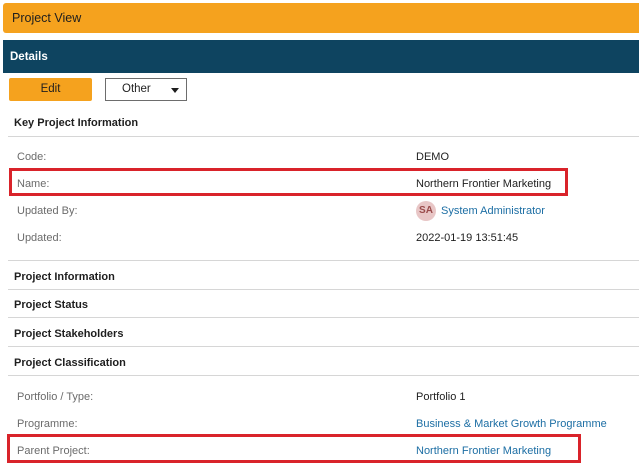 This screenshot has width=639, height=465. What do you see at coordinates (39, 238) in the screenshot?
I see `updated-label: Updated:` at bounding box center [39, 238].